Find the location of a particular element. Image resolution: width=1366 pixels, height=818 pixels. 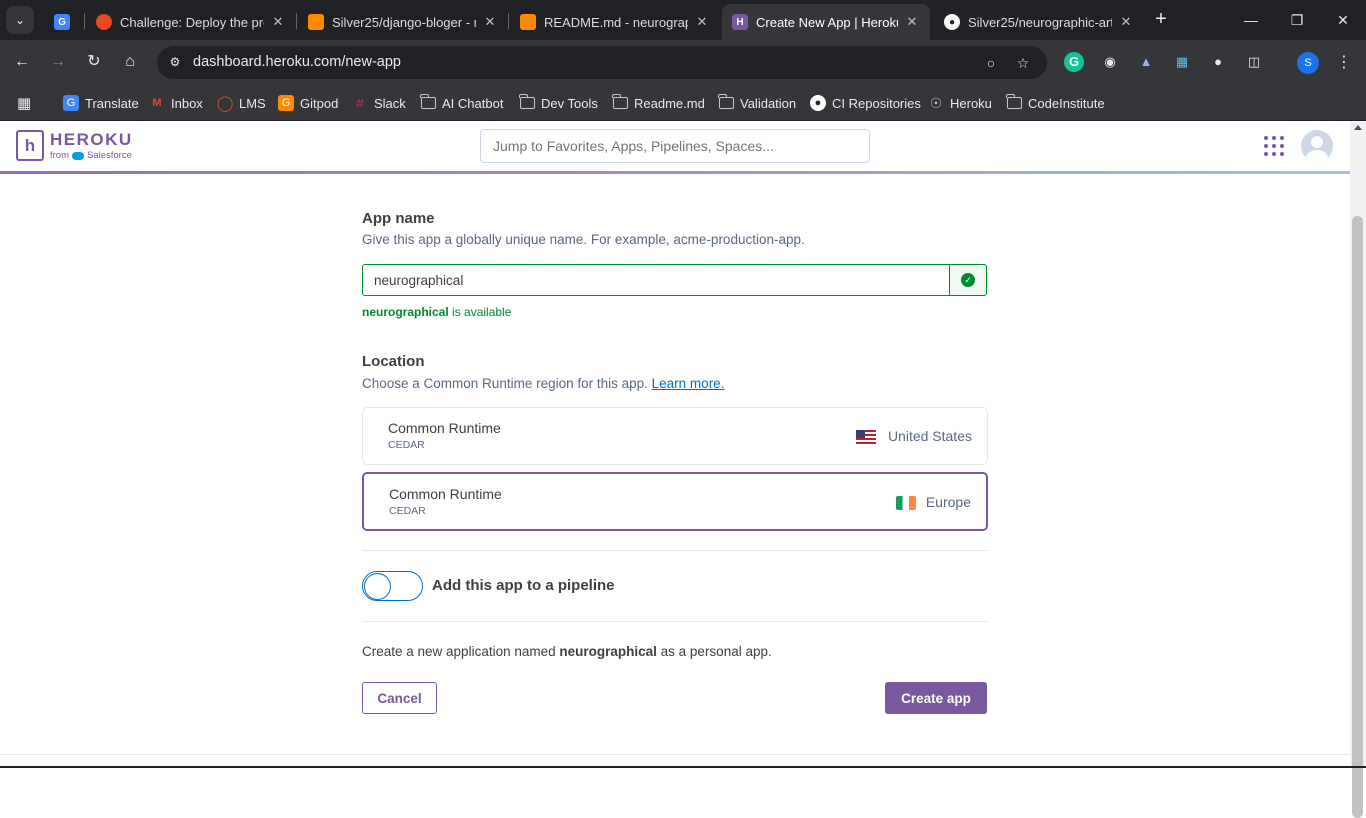

address-bar: ⚙ dashboard.heroku.com/new-app ○ ☆ is located at coordinates (602, 62).